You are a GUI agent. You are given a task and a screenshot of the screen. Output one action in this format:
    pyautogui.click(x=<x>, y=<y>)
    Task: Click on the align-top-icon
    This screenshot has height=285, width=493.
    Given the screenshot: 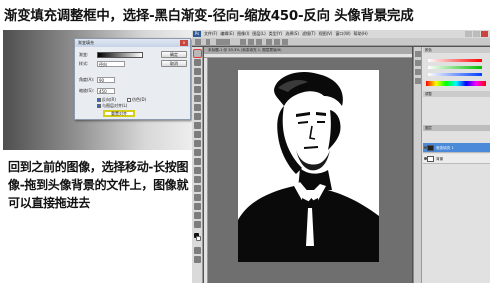 What is the action you would take?
    pyautogui.click(x=243, y=42)
    